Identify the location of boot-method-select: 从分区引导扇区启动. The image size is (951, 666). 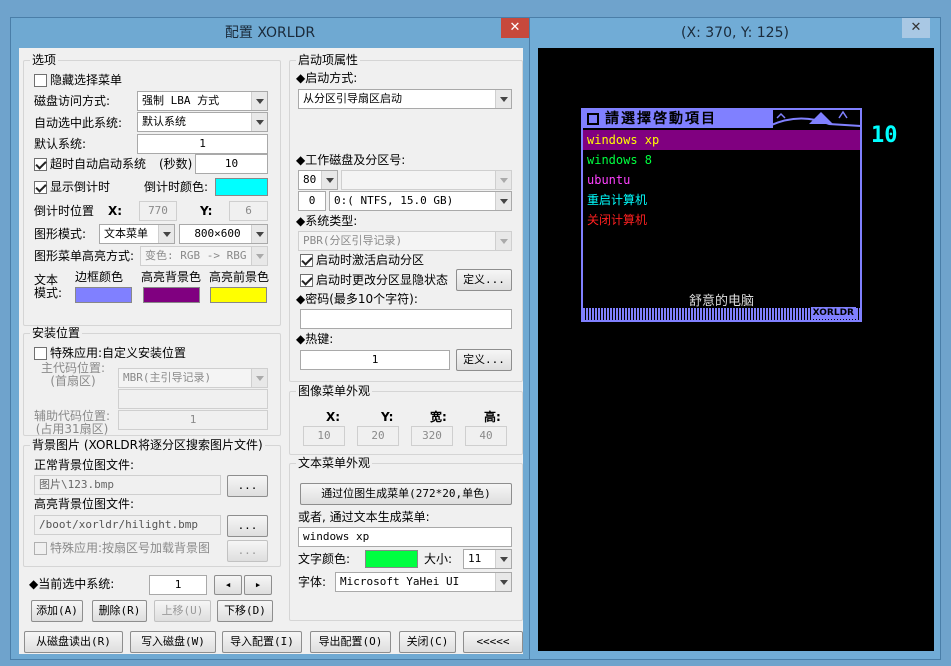
(405, 99).